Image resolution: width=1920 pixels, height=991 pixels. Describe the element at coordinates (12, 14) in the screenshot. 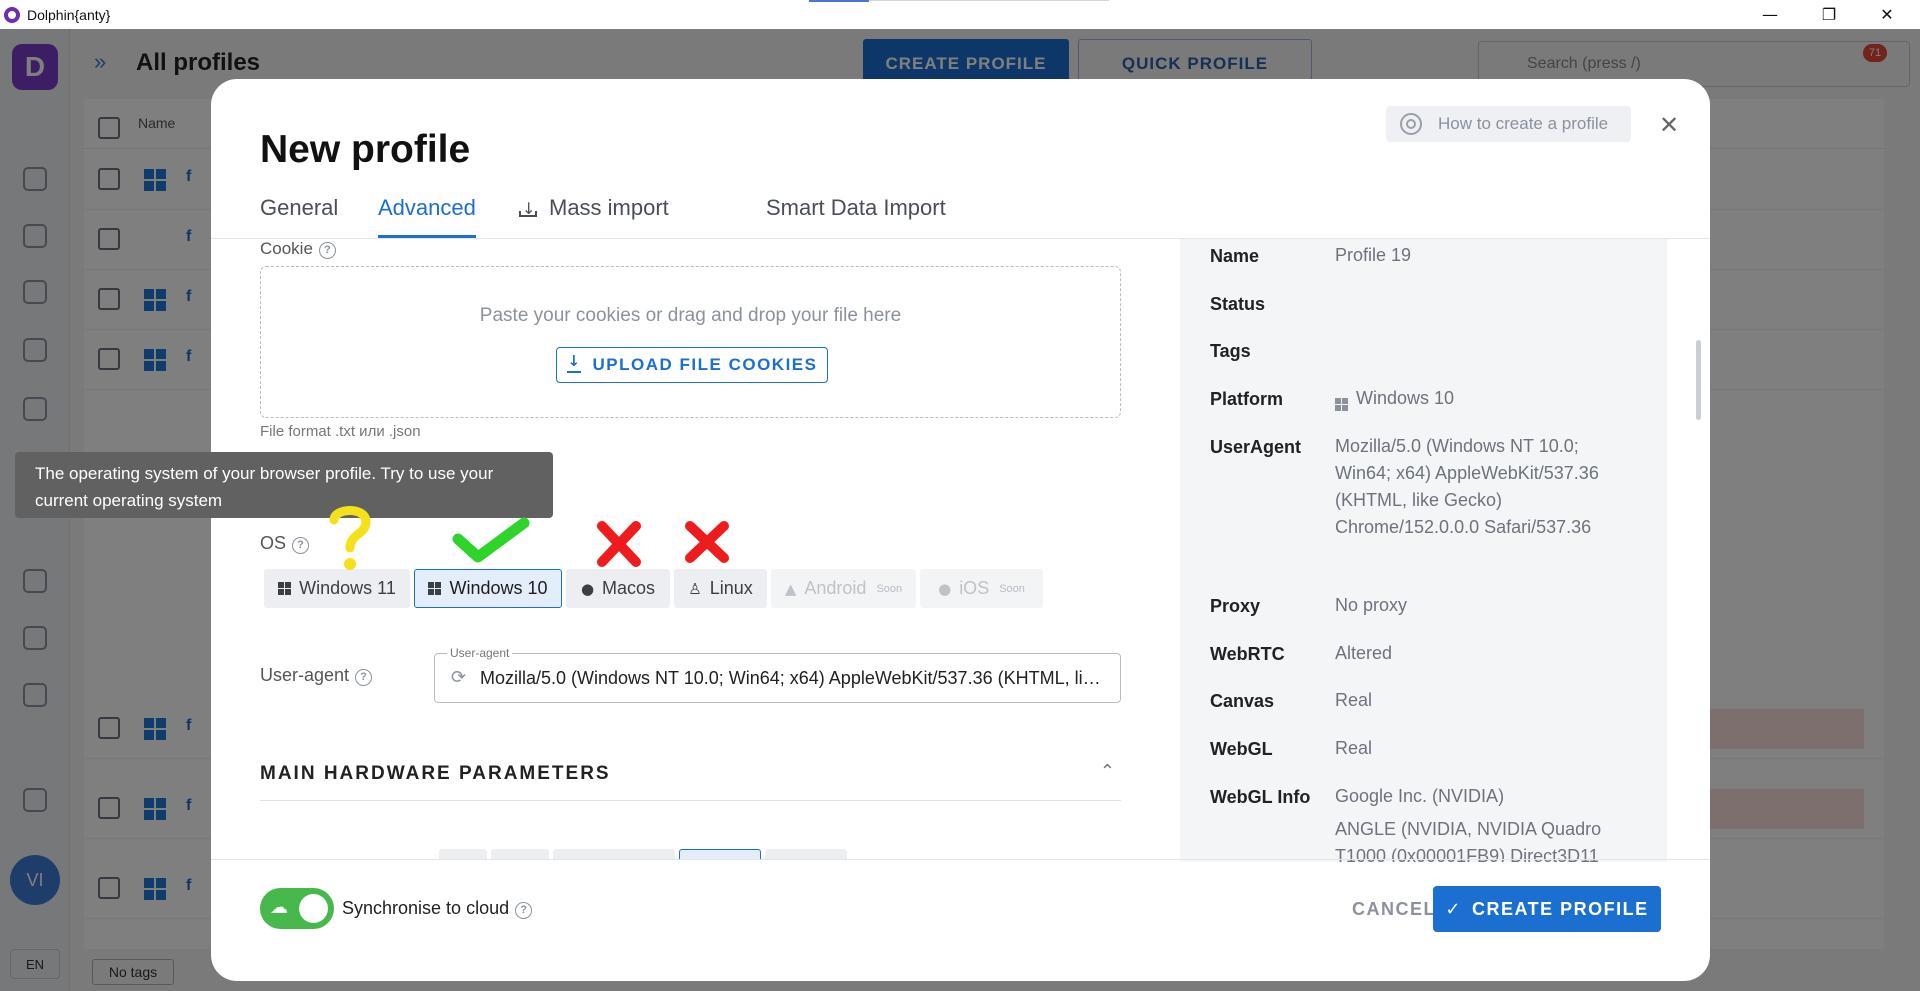

I see `app-logo-icon` at that location.